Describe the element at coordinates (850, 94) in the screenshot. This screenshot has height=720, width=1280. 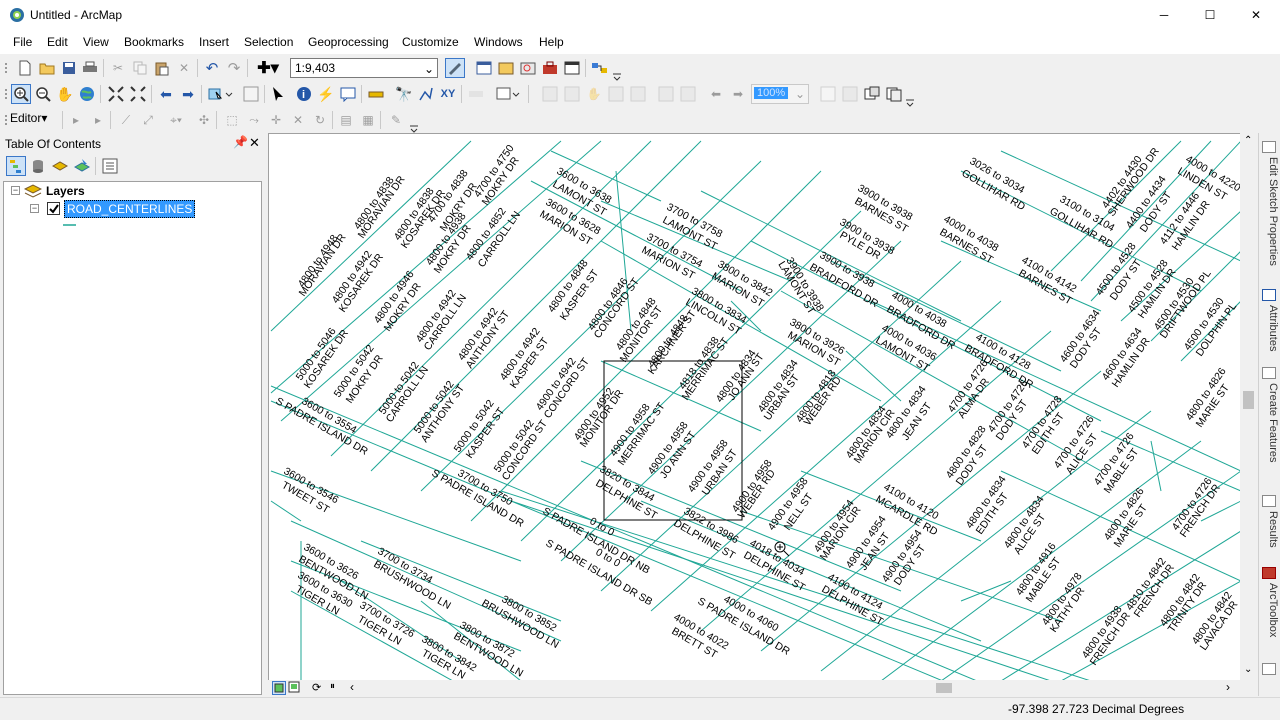
I see `focus-data-frame-button` at that location.